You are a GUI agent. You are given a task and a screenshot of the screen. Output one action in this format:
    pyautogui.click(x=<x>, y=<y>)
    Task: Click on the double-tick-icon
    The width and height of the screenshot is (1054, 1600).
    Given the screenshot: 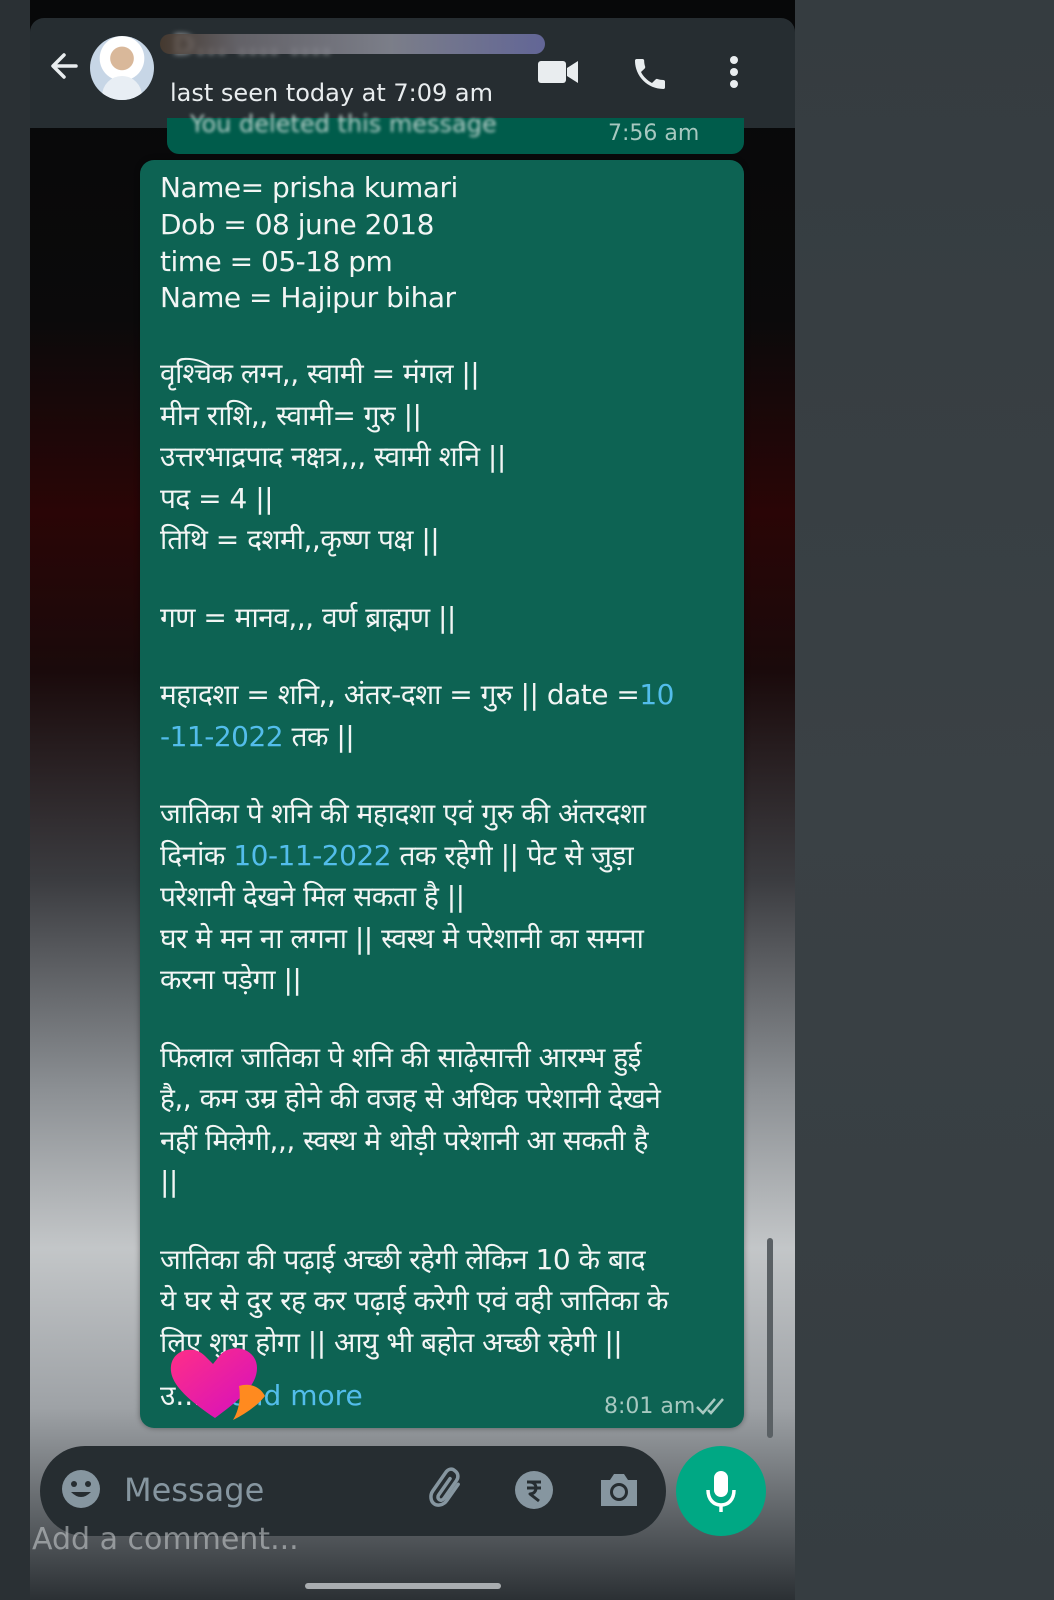 What is the action you would take?
    pyautogui.click(x=712, y=1406)
    